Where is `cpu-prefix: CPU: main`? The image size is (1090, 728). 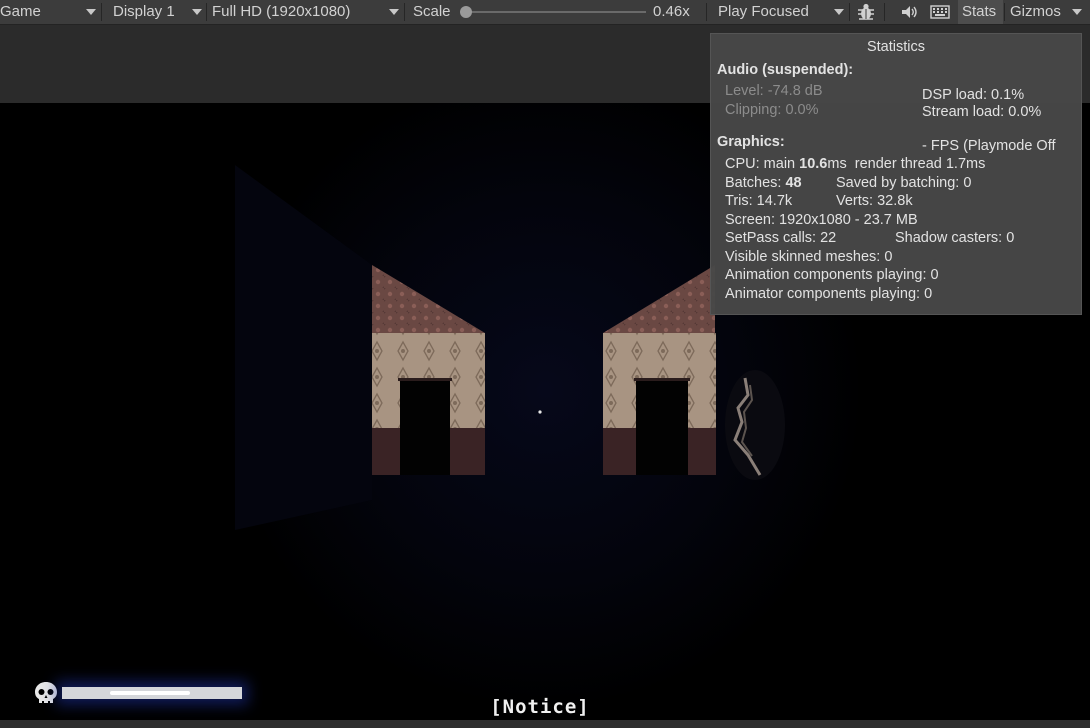
cpu-prefix: CPU: main is located at coordinates (760, 164).